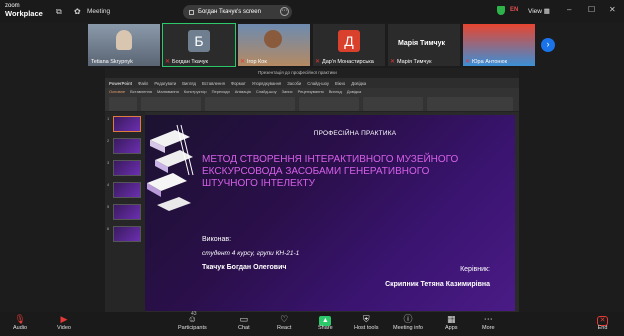 The image size is (624, 336). I want to click on participant-tile: Д Дар'я Монастирська ✕, so click(349, 45).